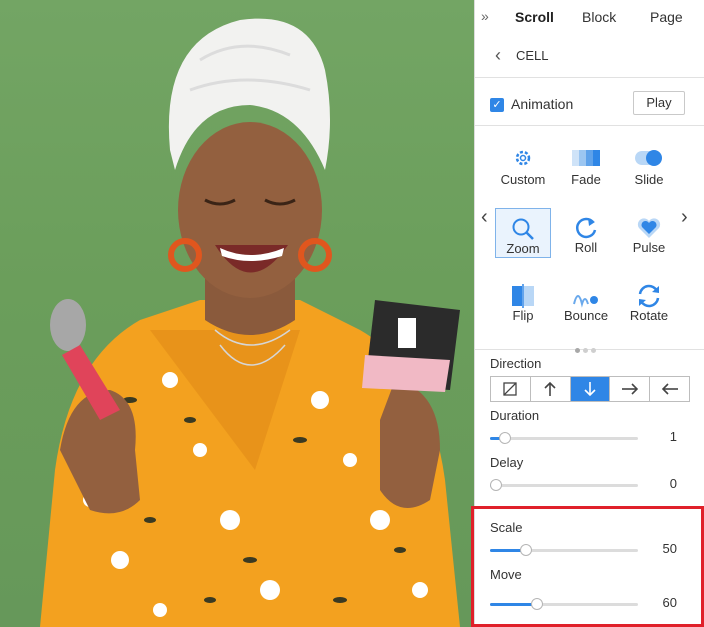 The image size is (704, 627). I want to click on effect-label: Flip, so click(523, 315).